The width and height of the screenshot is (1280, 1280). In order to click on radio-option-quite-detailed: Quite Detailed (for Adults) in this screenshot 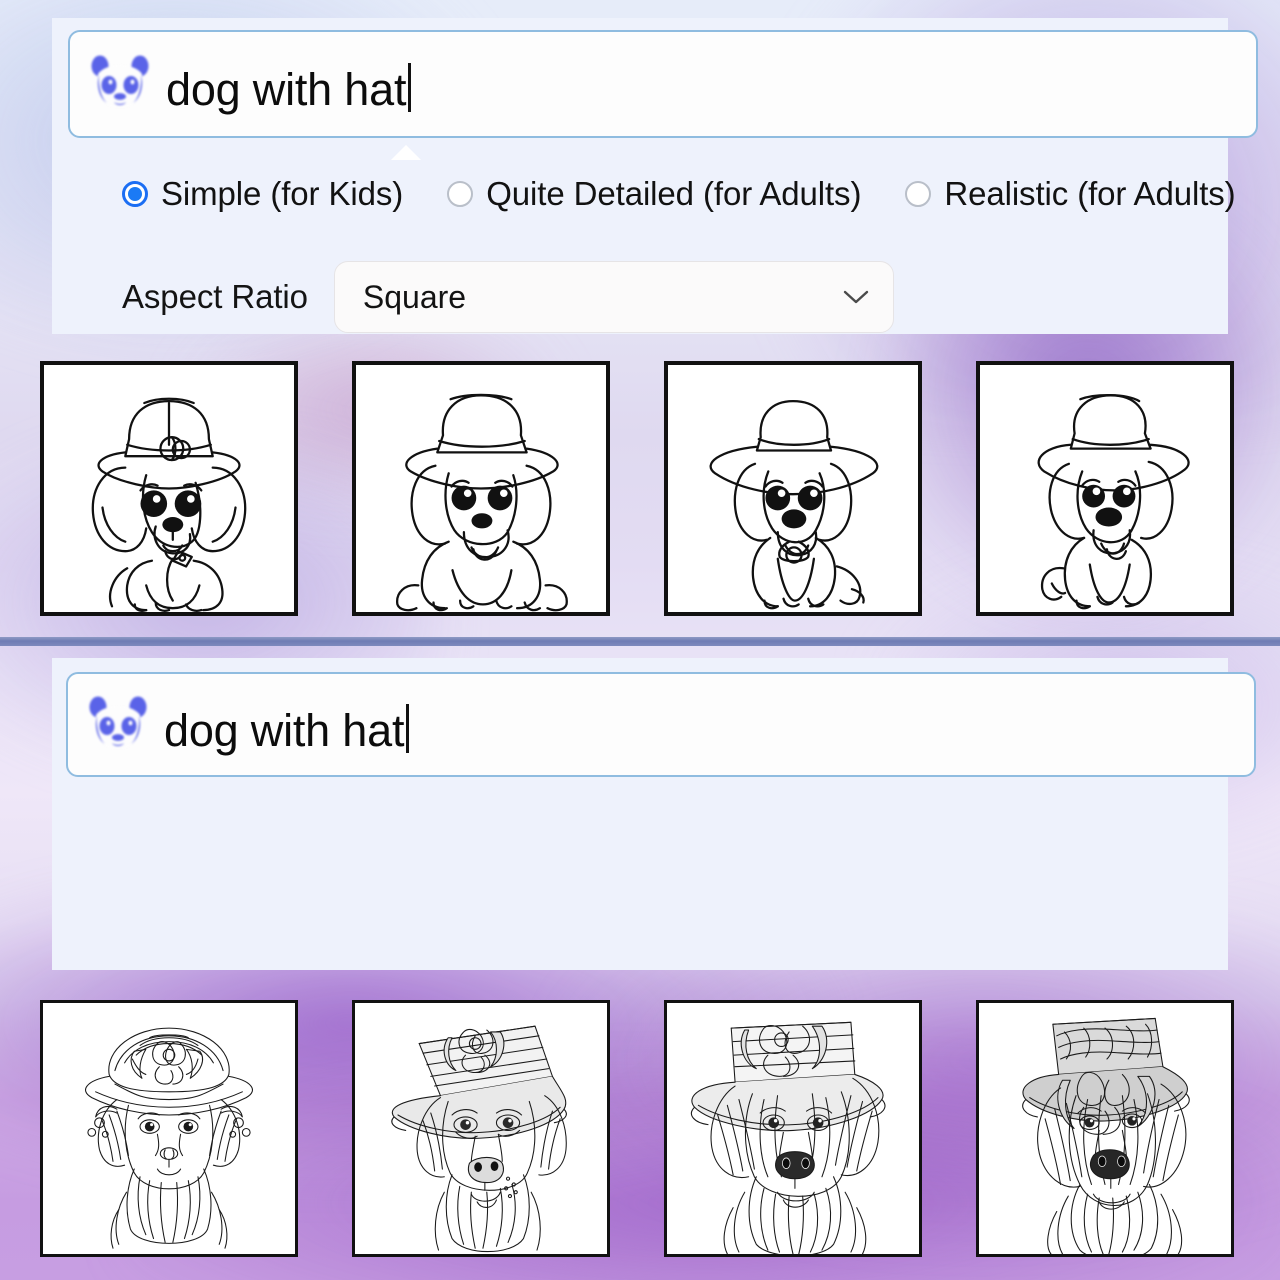, I will do `click(654, 194)`.